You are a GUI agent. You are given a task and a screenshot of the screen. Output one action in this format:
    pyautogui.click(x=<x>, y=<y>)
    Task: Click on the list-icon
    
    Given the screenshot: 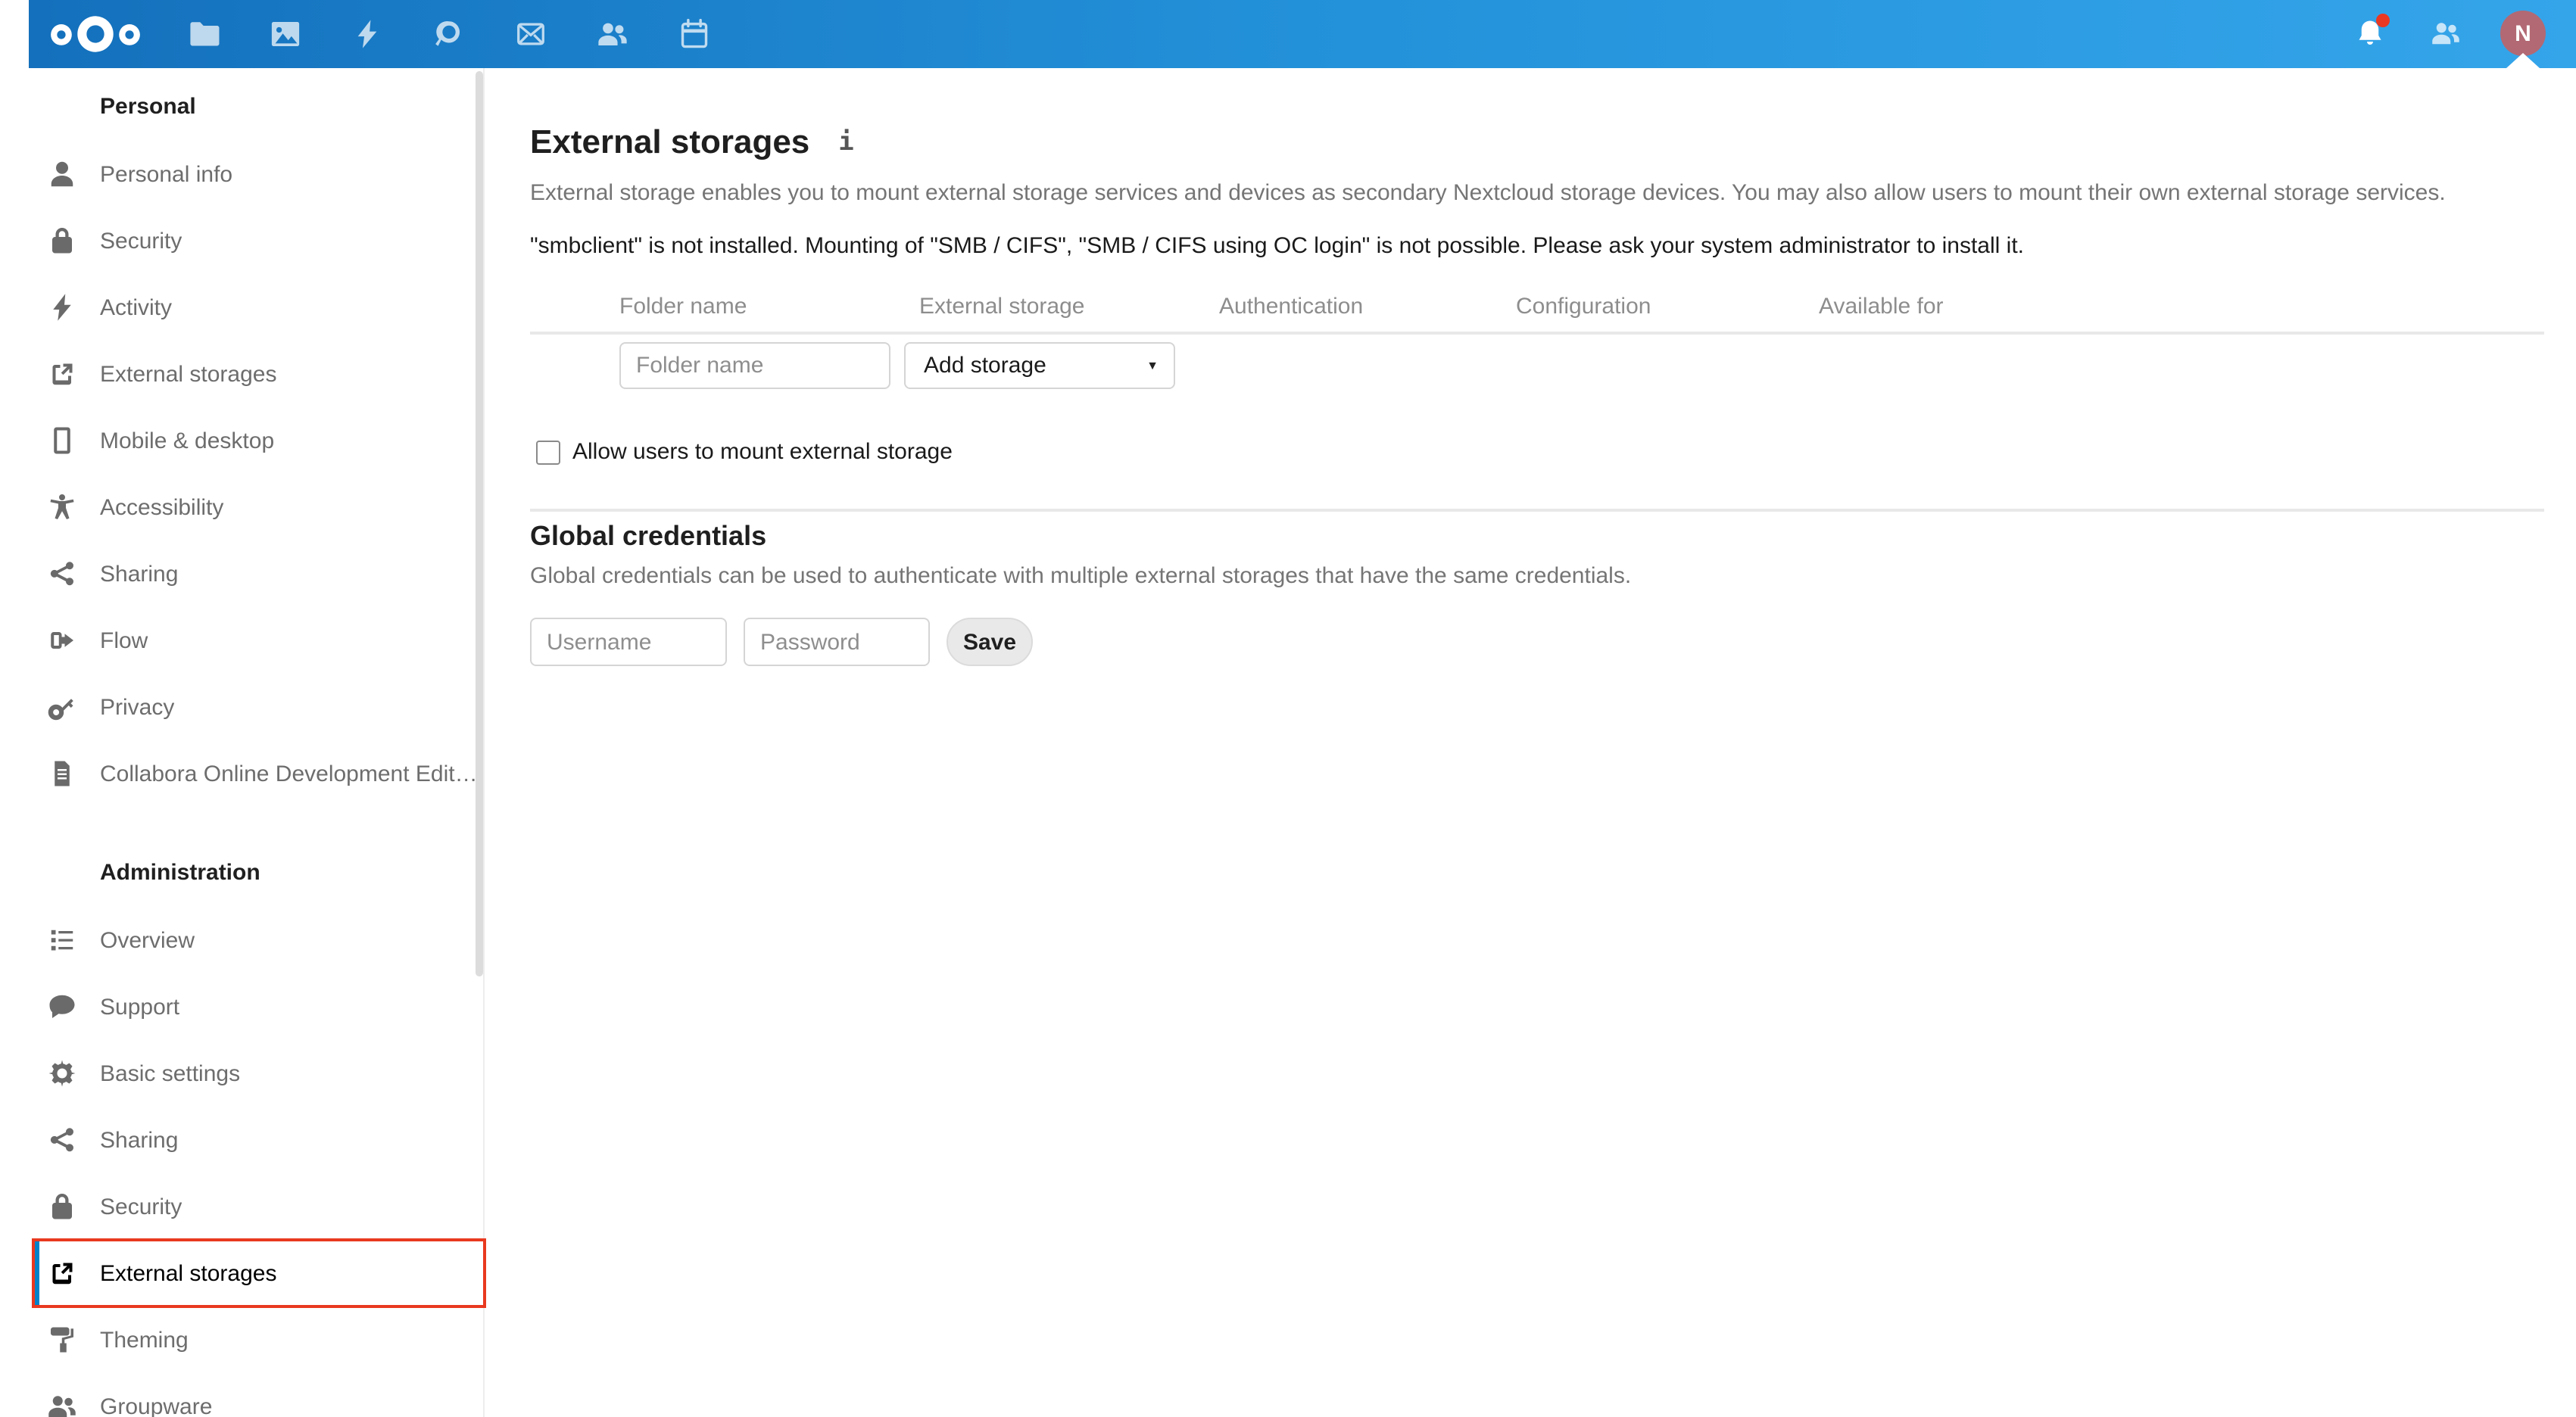 What is the action you would take?
    pyautogui.click(x=62, y=940)
    